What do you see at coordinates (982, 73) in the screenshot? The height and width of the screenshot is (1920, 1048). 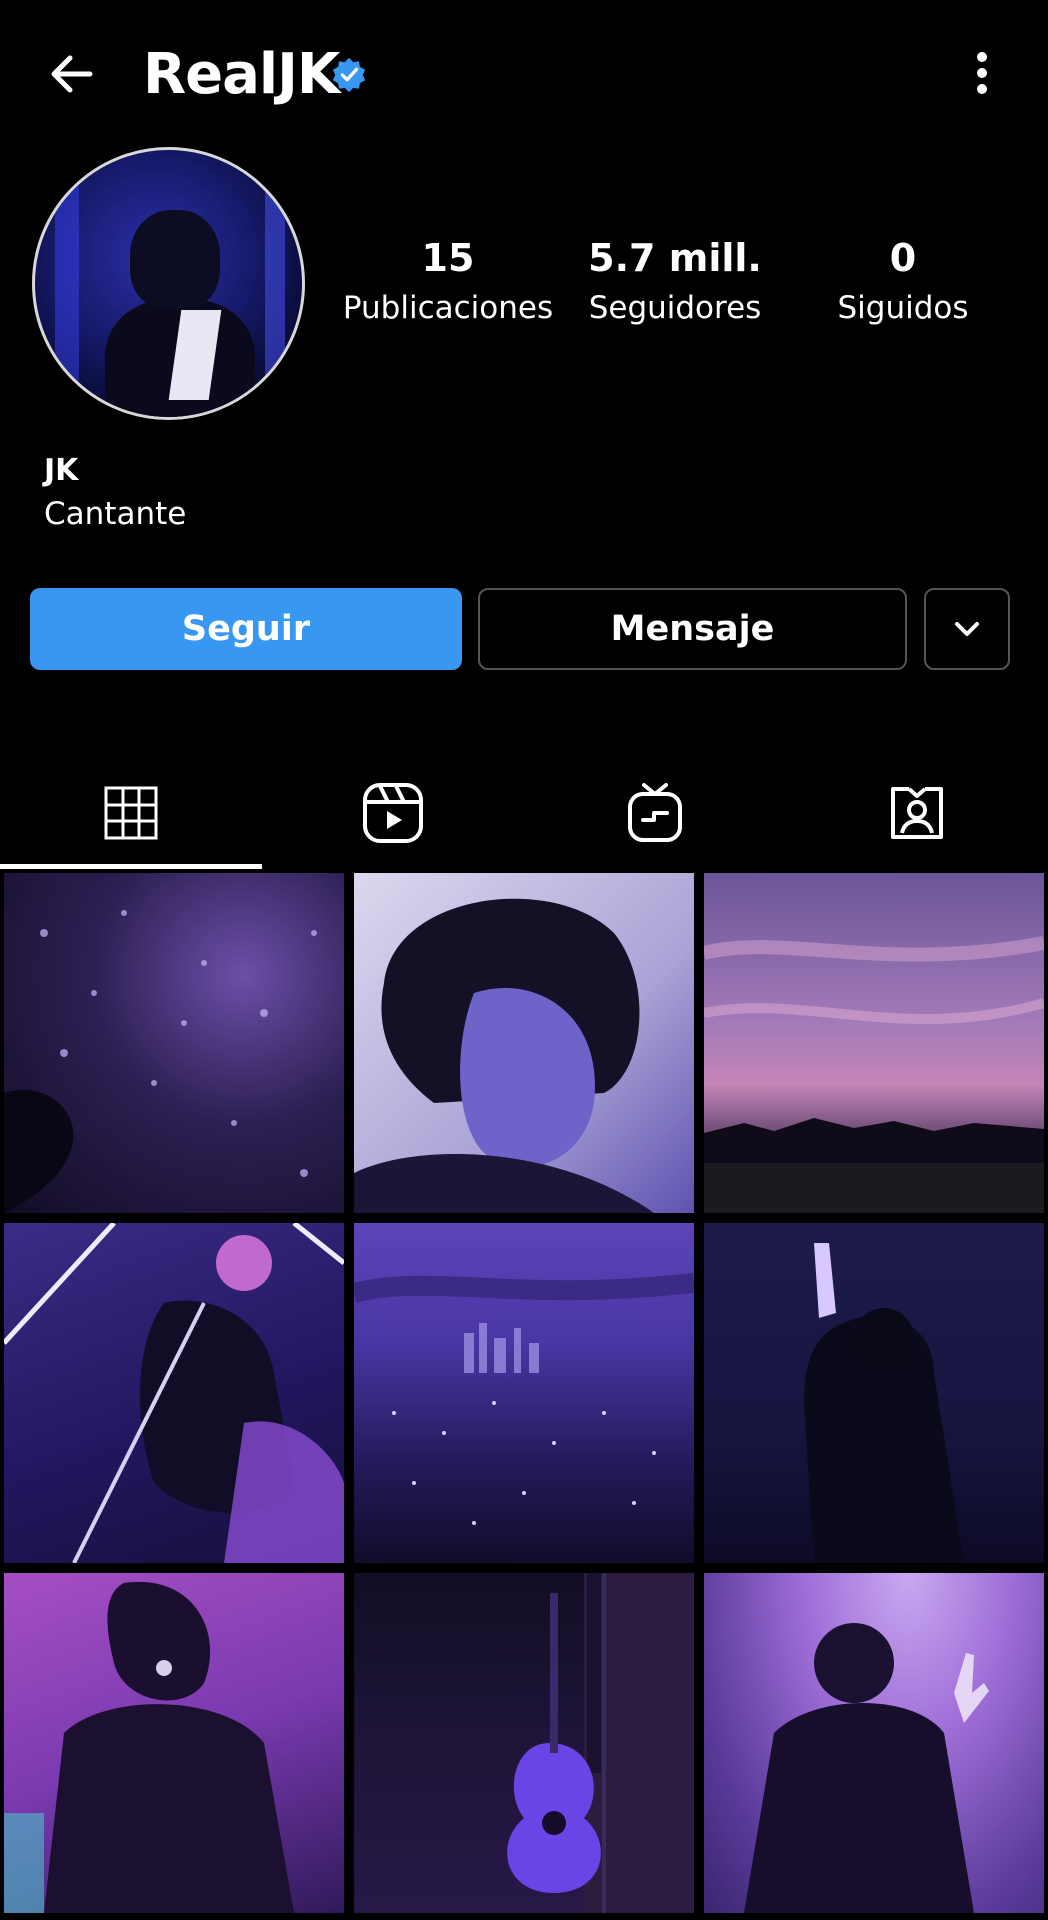 I see `more-vertical-icon` at bounding box center [982, 73].